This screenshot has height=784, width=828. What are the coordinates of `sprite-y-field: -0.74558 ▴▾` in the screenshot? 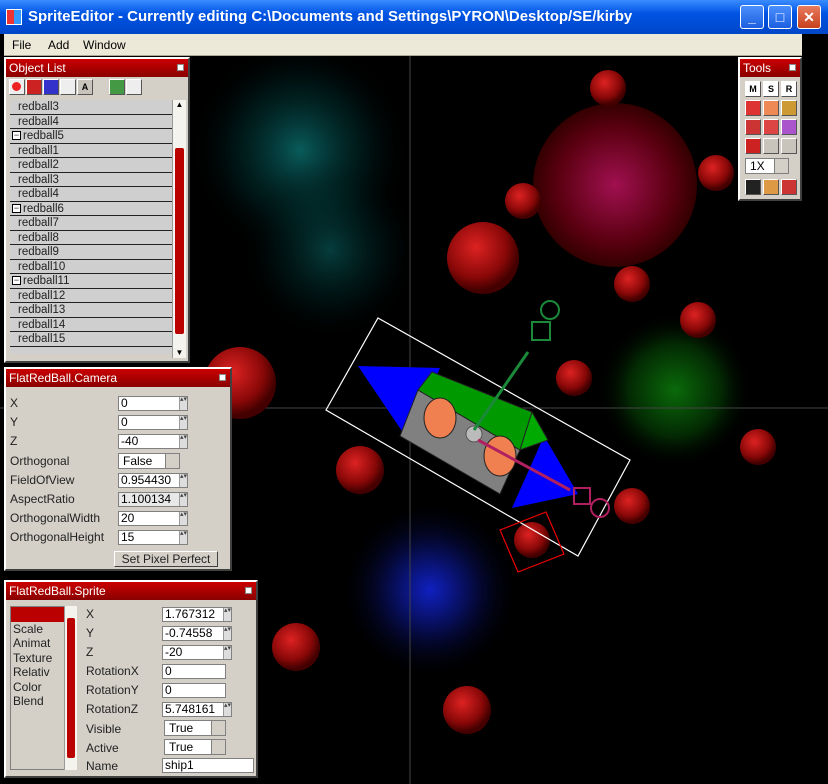 It's located at (197, 633).